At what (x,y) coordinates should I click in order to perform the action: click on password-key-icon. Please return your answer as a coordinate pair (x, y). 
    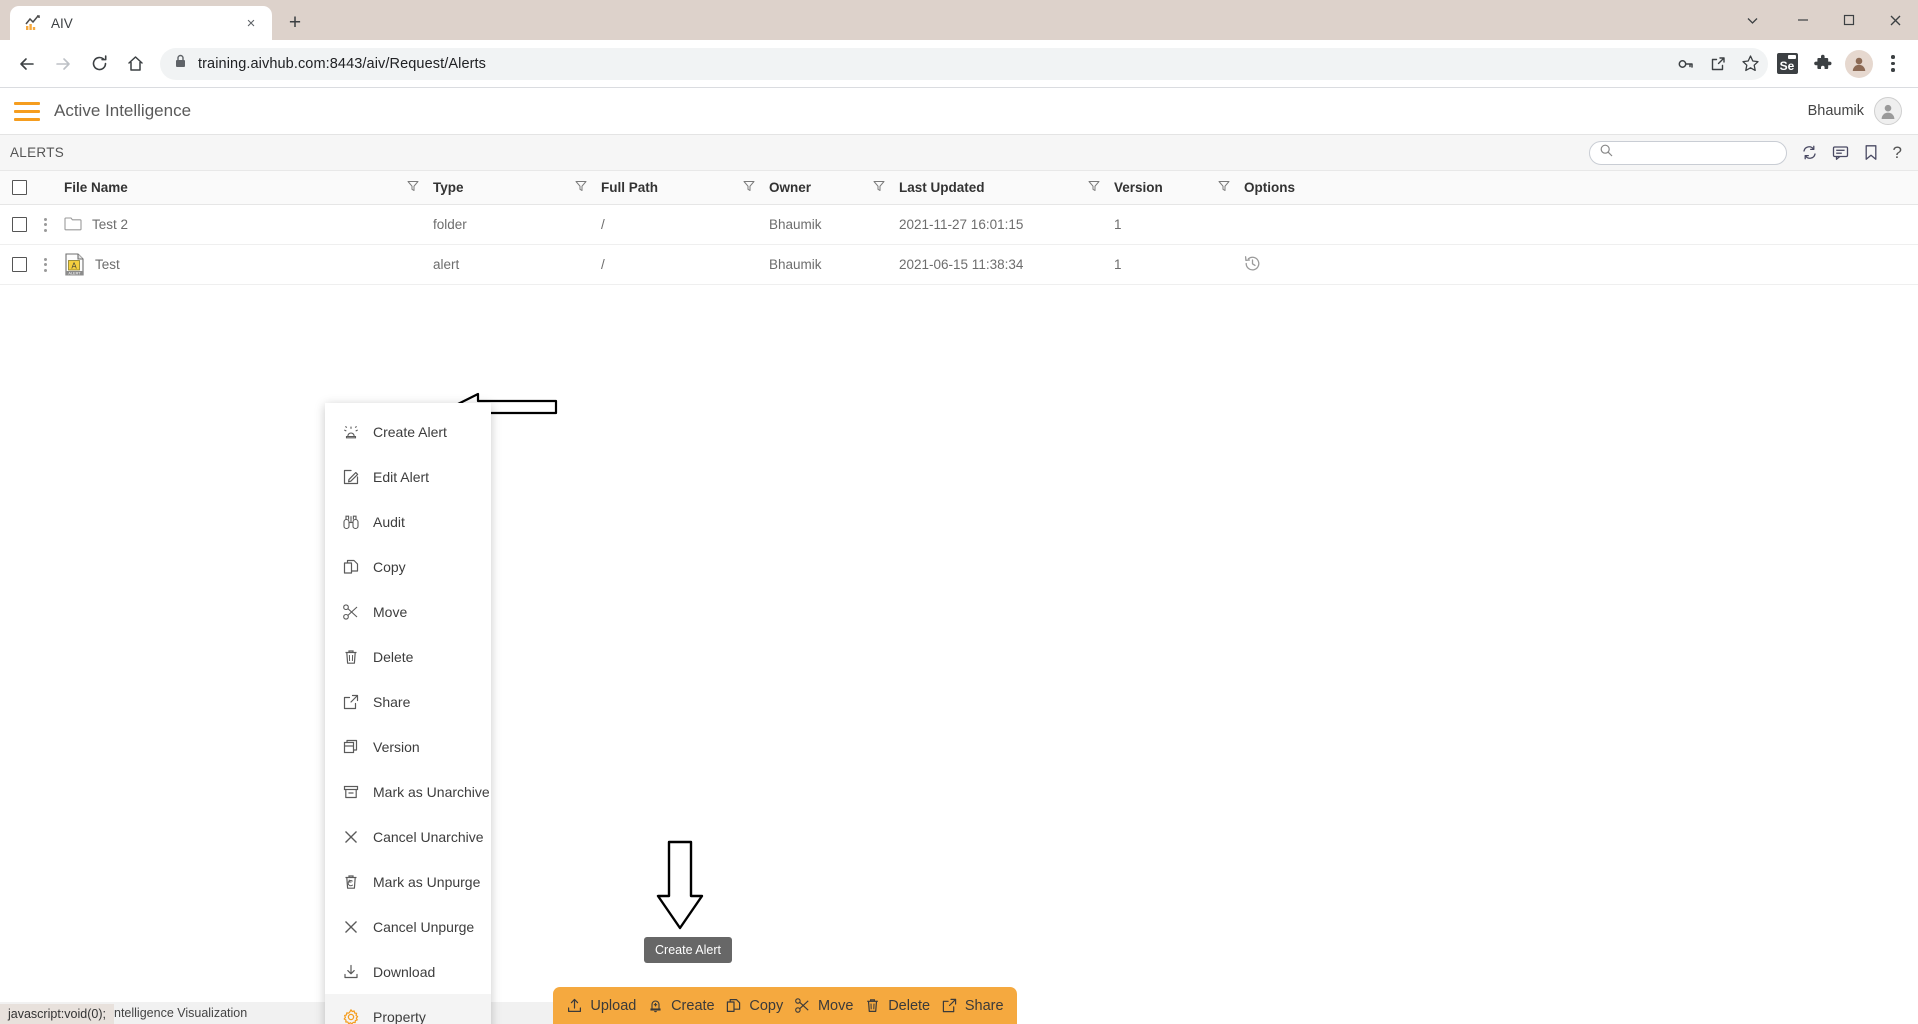
    Looking at the image, I should click on (1686, 64).